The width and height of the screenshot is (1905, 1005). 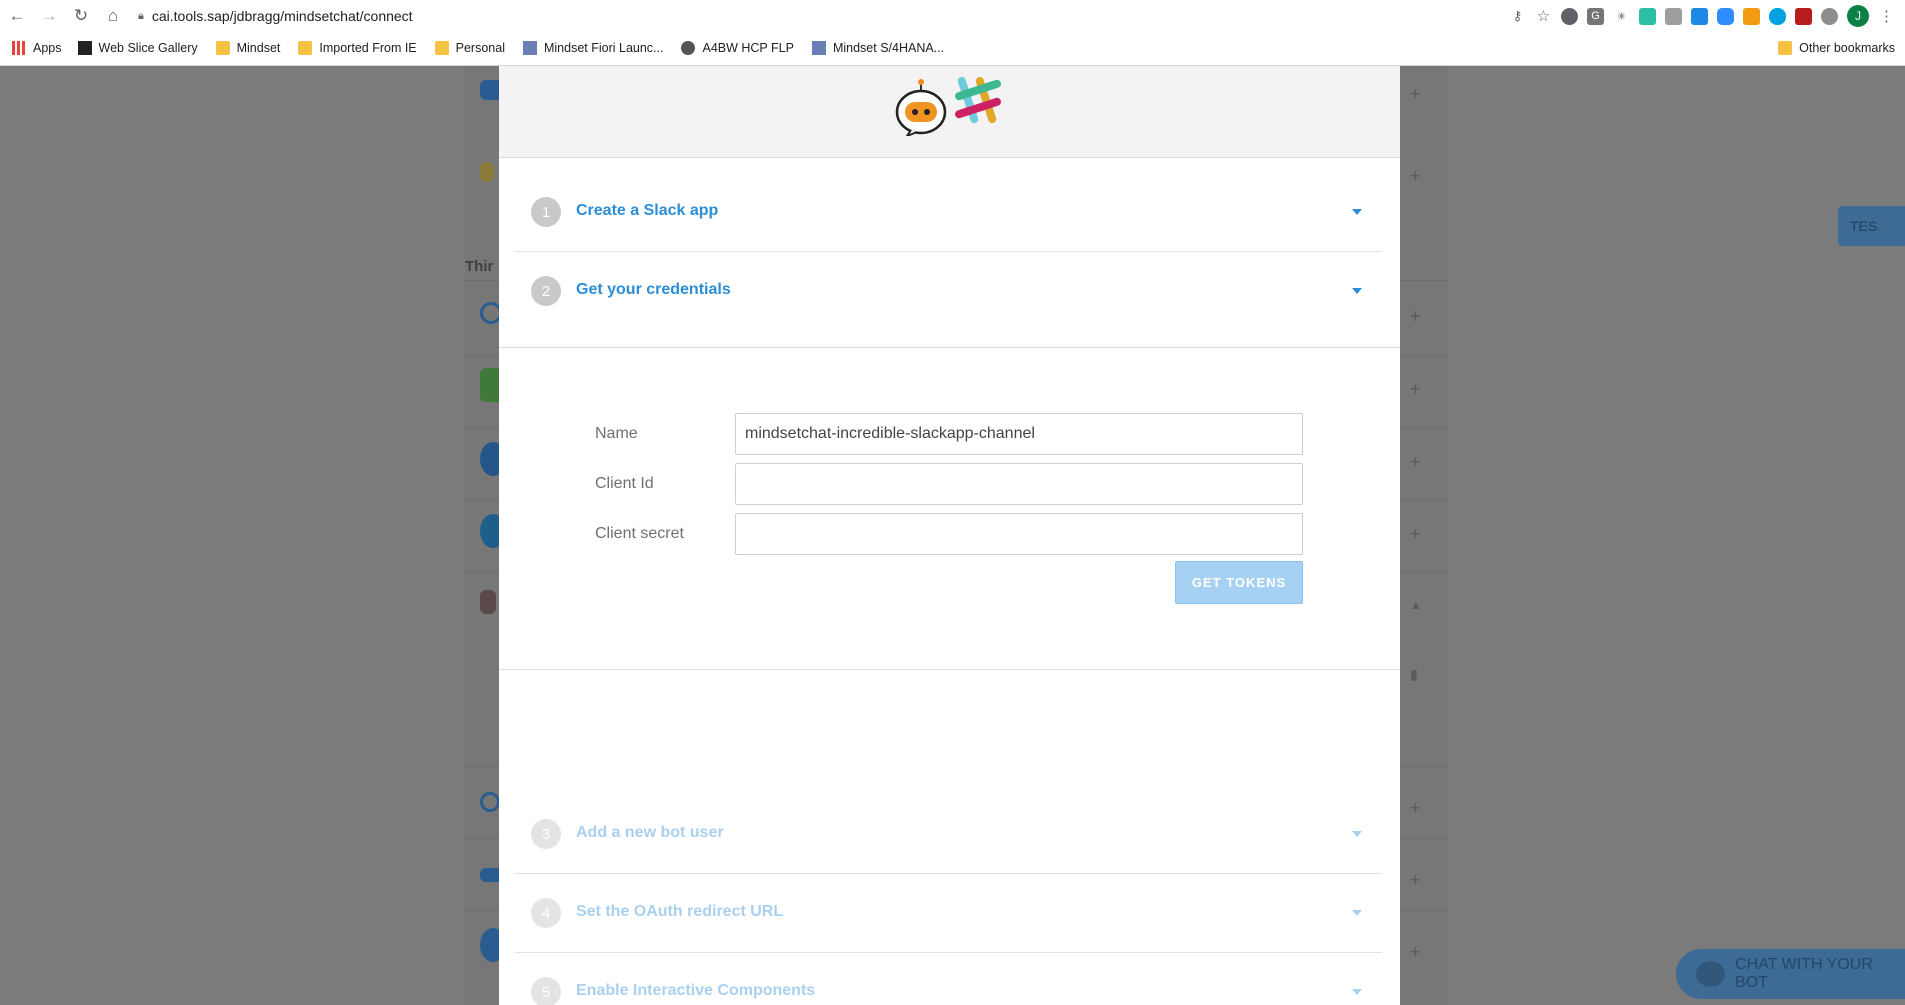 What do you see at coordinates (84, 48) in the screenshot?
I see `web-slice-icon` at bounding box center [84, 48].